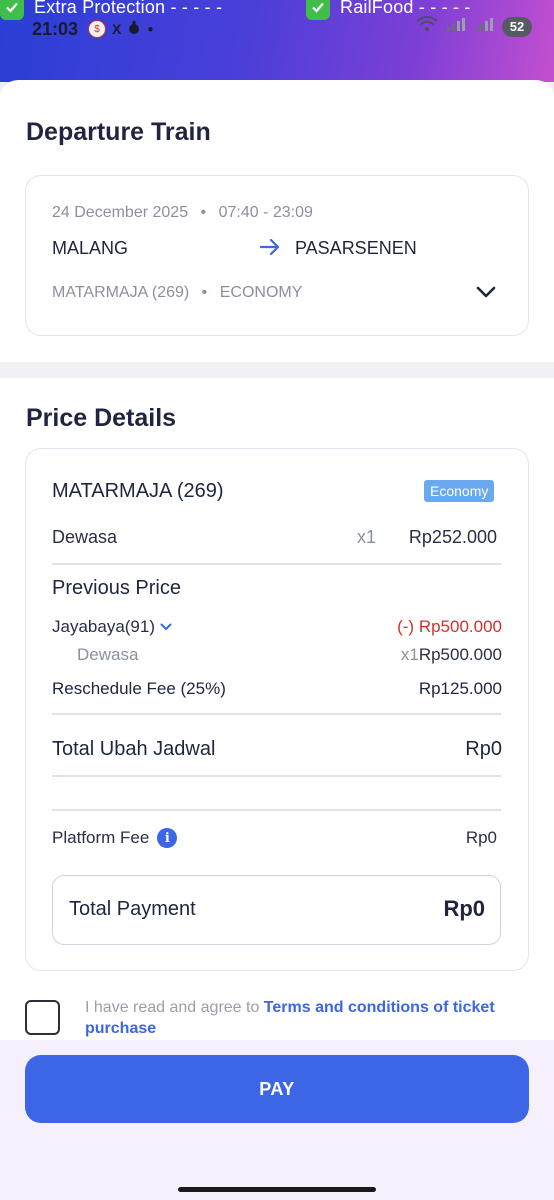 The height and width of the screenshot is (1200, 554). What do you see at coordinates (118, 132) in the screenshot?
I see `departure-title: Departure Train` at bounding box center [118, 132].